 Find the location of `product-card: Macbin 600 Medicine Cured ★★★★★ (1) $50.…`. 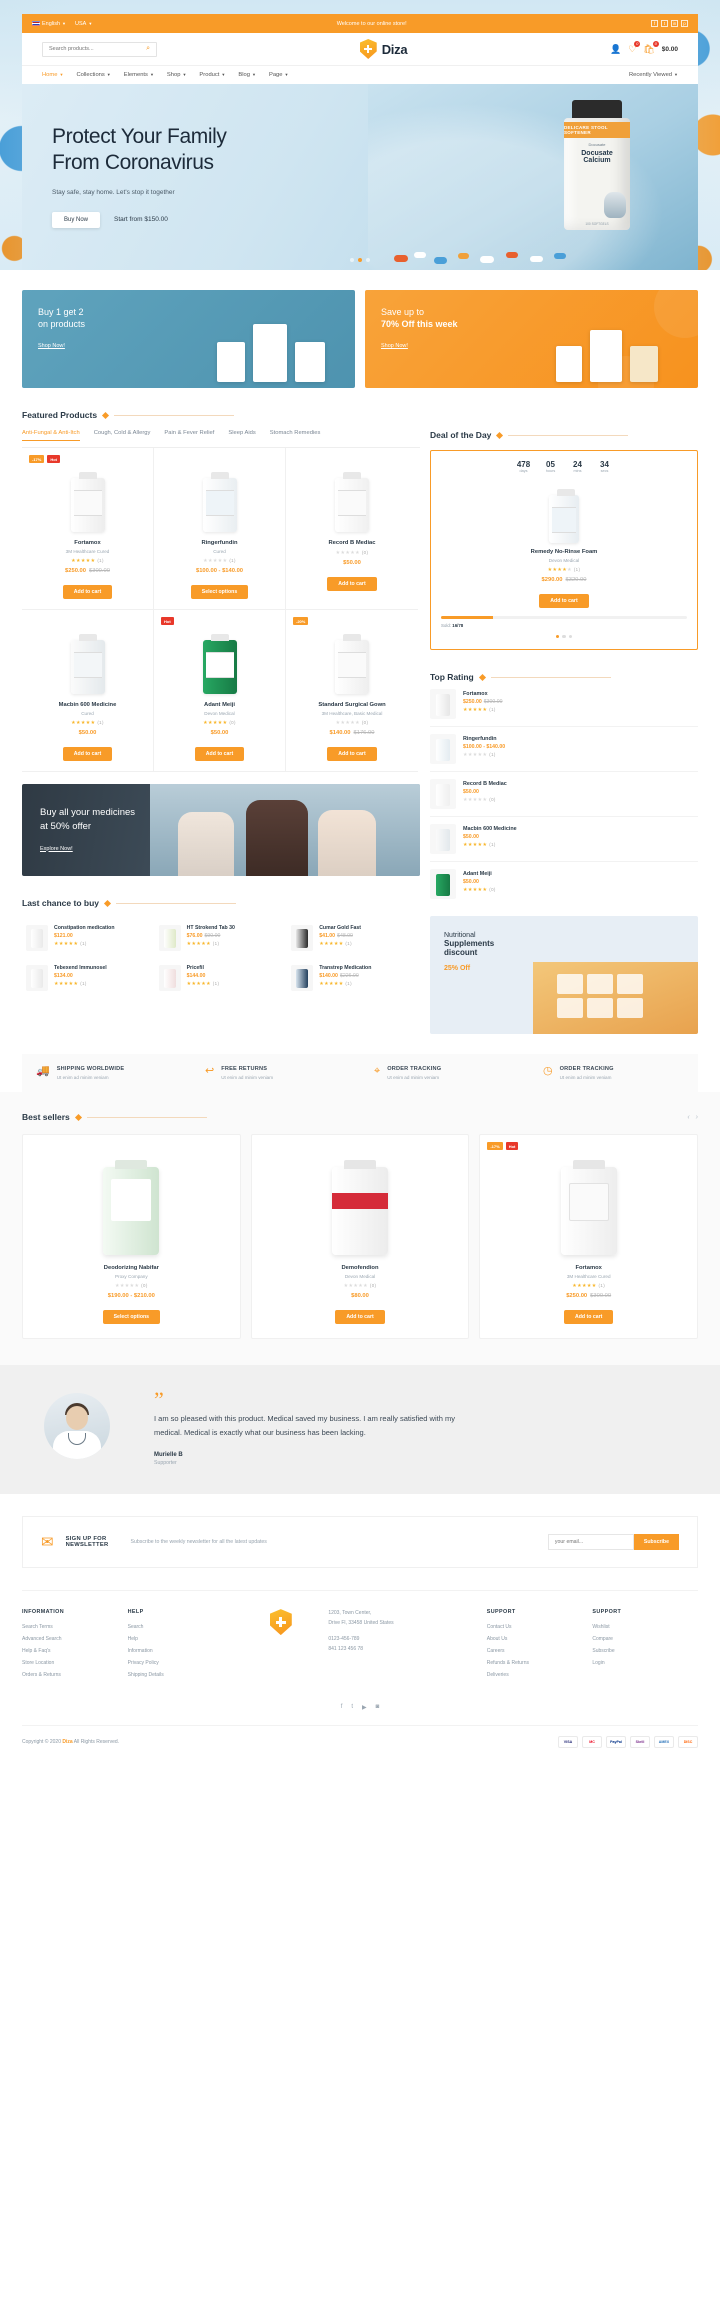

product-card: Macbin 600 Medicine Cured ★★★★★ (1) $50.… is located at coordinates (88, 691).